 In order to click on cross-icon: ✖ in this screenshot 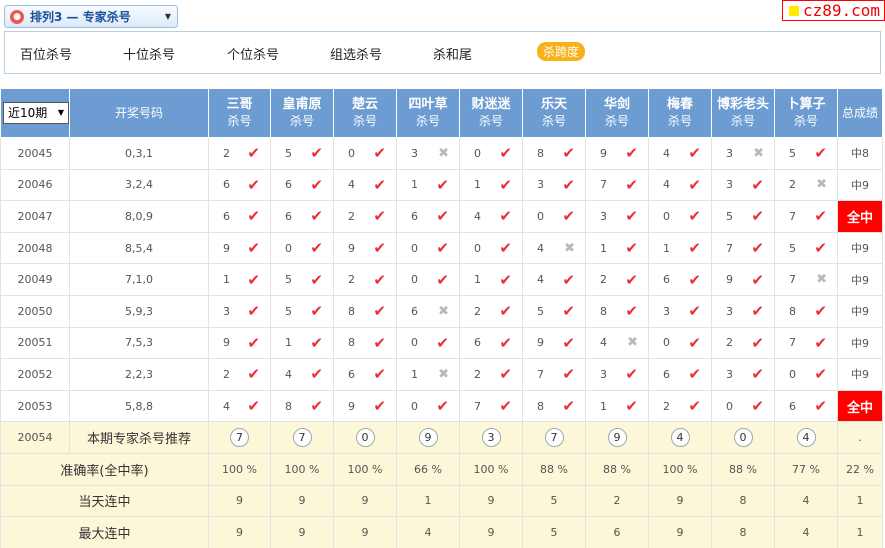, I will do `click(443, 153)`.